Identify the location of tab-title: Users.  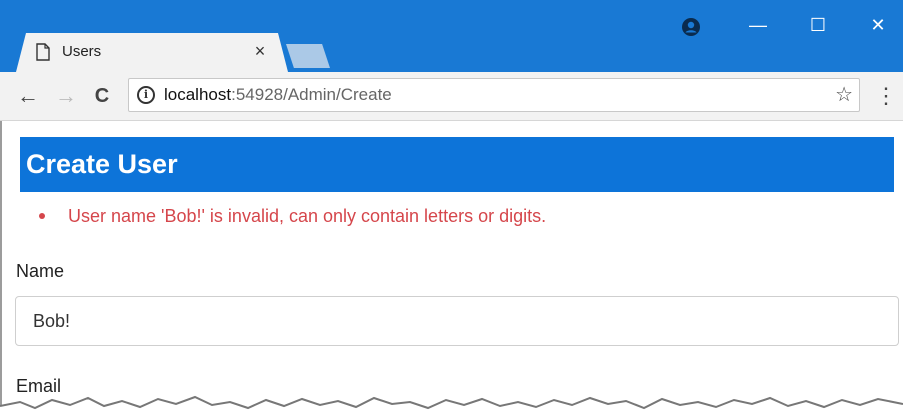
(82, 51).